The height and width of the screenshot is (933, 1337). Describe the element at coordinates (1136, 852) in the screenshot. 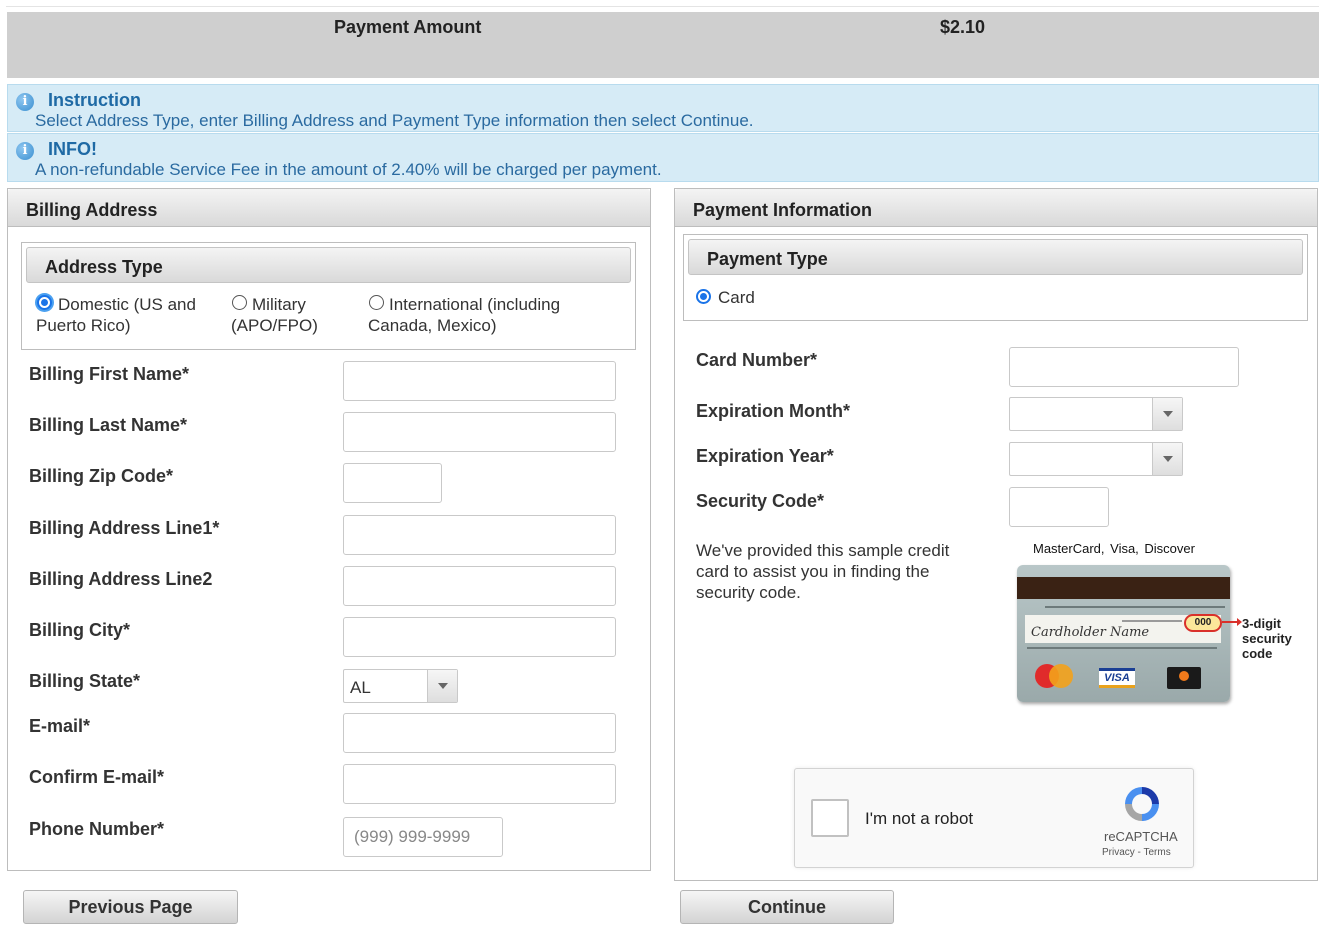

I see `recaptcha-terms-link: Privacy - Terms` at that location.